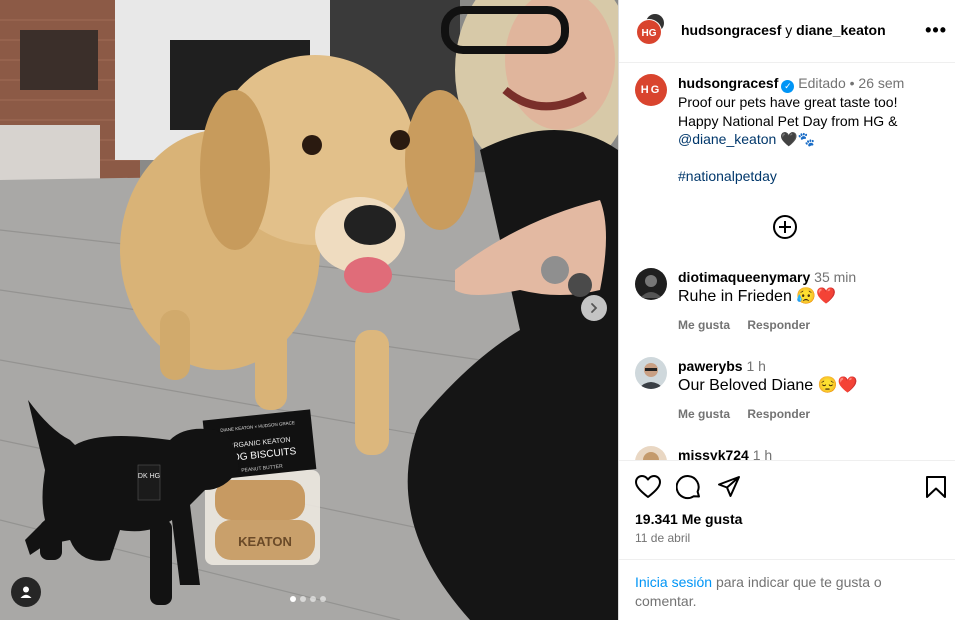 The height and width of the screenshot is (620, 955). I want to click on comment-username: diotimaqueenymary, so click(744, 277).